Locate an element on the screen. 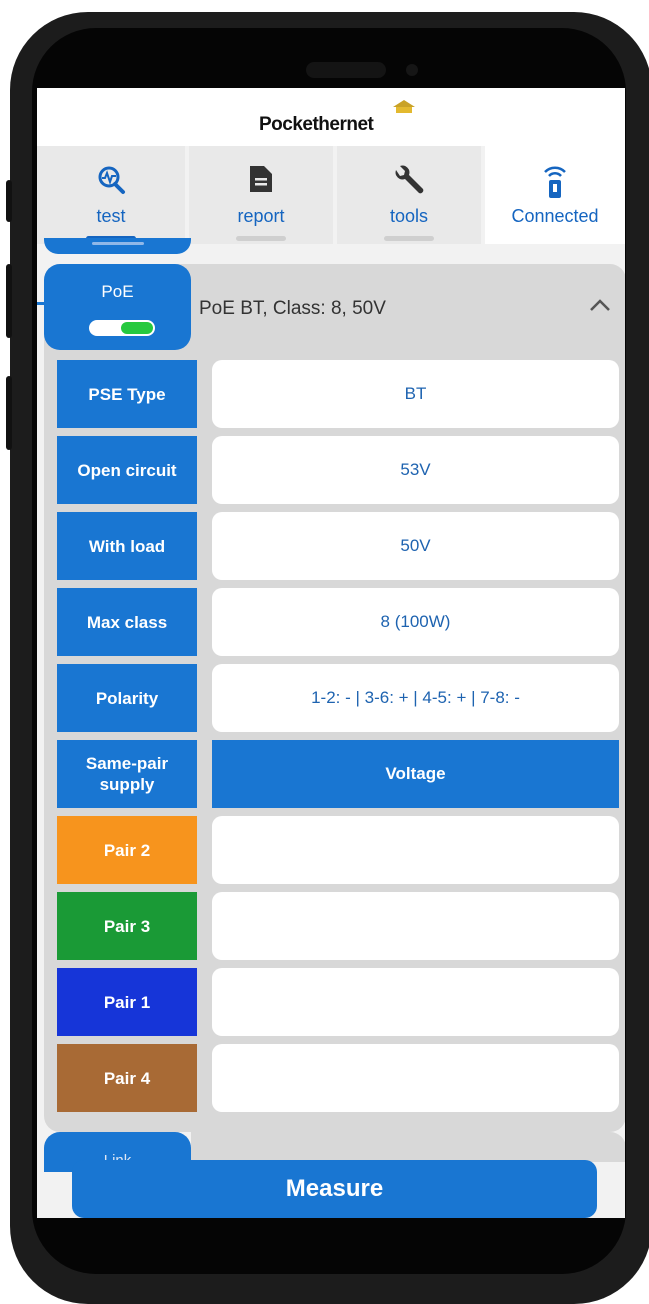  tab-test: test is located at coordinates (111, 195).